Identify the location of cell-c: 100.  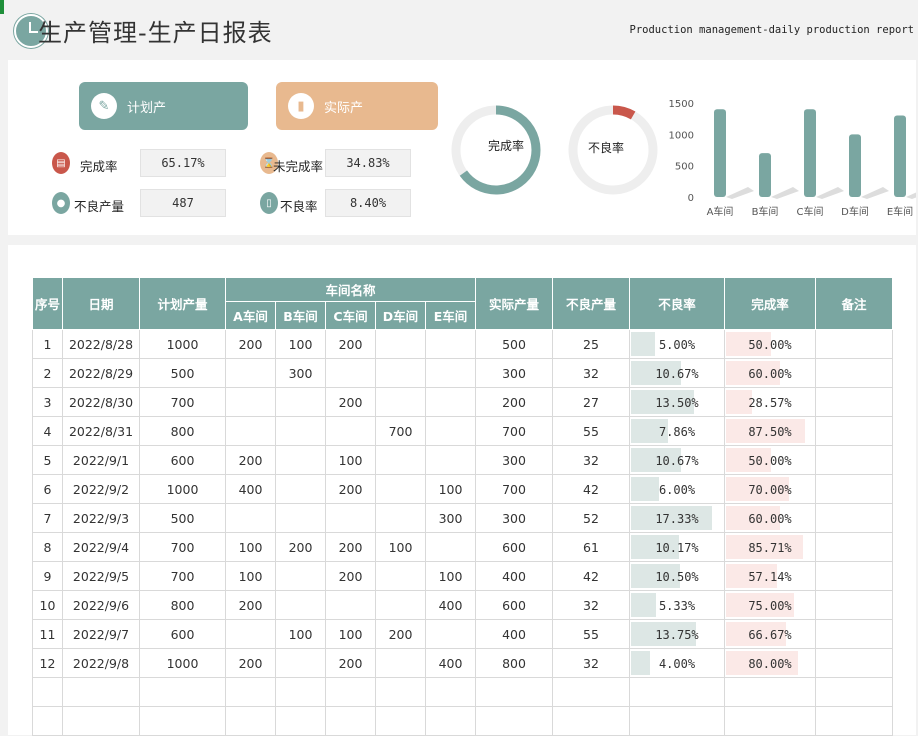
(350, 634).